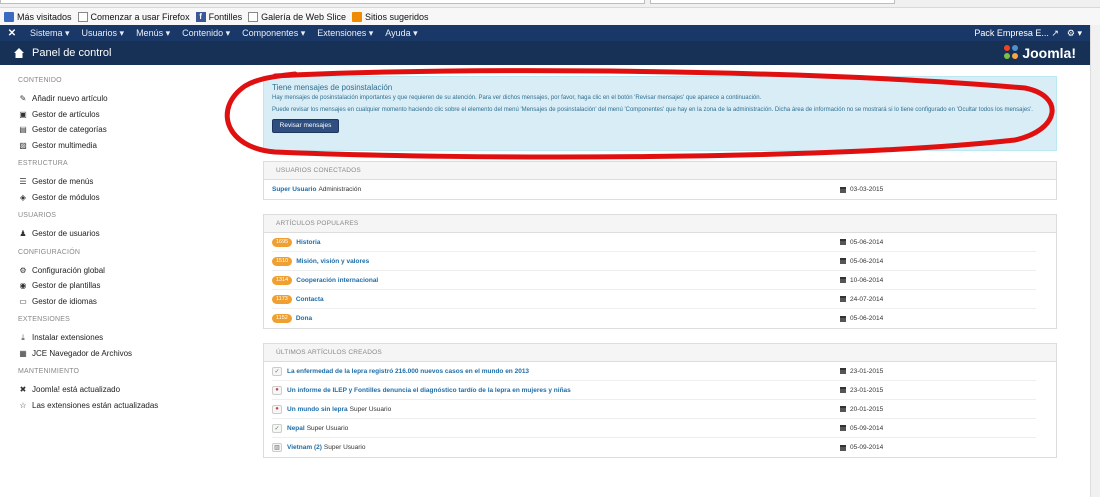  What do you see at coordinates (136, 271) in the screenshot?
I see `sidebar-item-global-config: ⚙ Configuración global` at bounding box center [136, 271].